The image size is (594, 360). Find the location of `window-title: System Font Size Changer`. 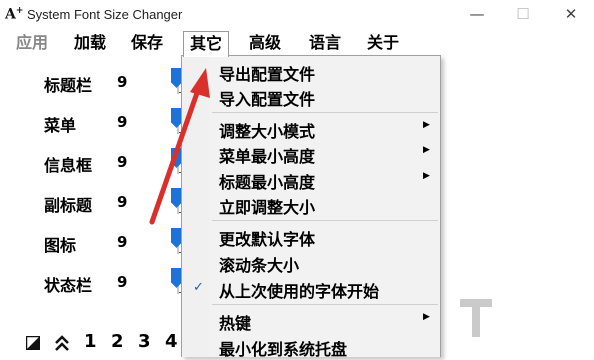

window-title: System Font Size Changer is located at coordinates (105, 14).